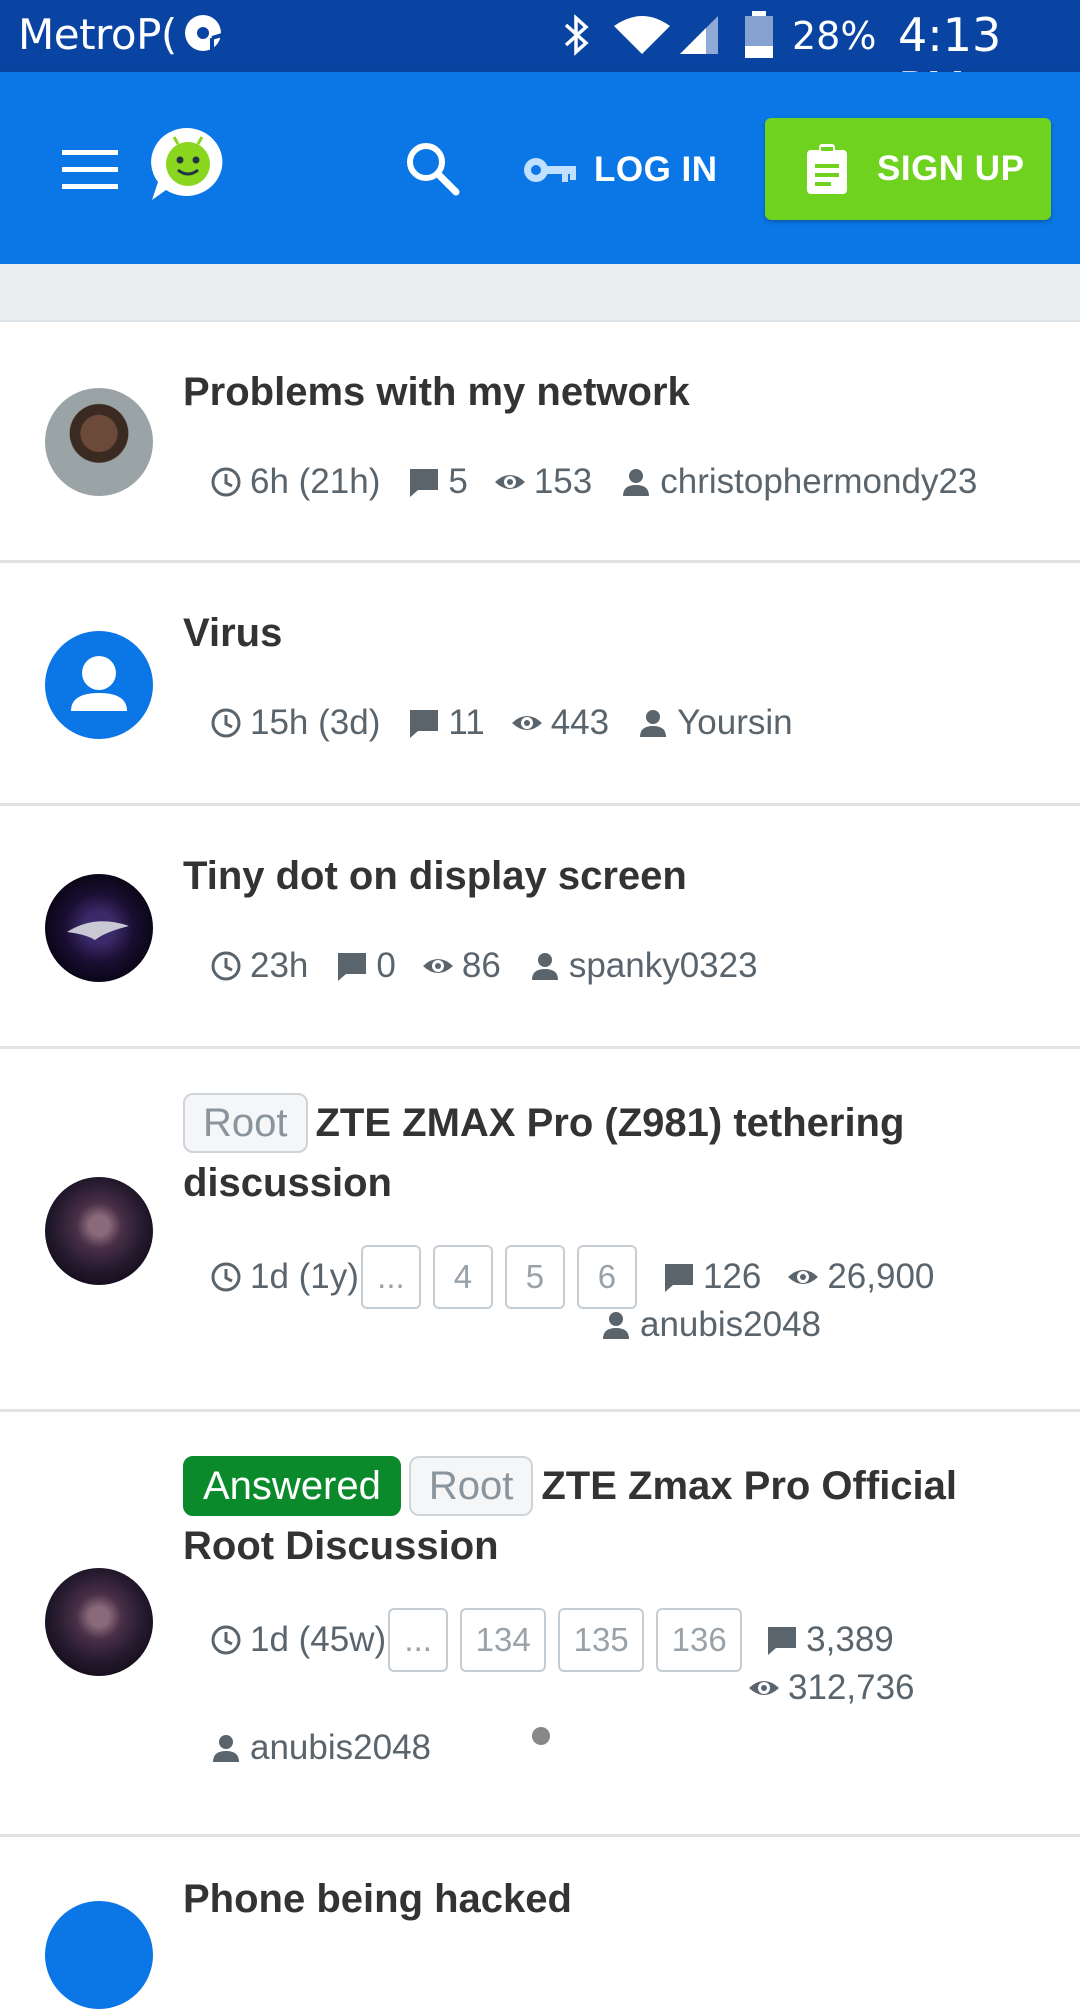  I want to click on page-link: 6, so click(606, 1277).